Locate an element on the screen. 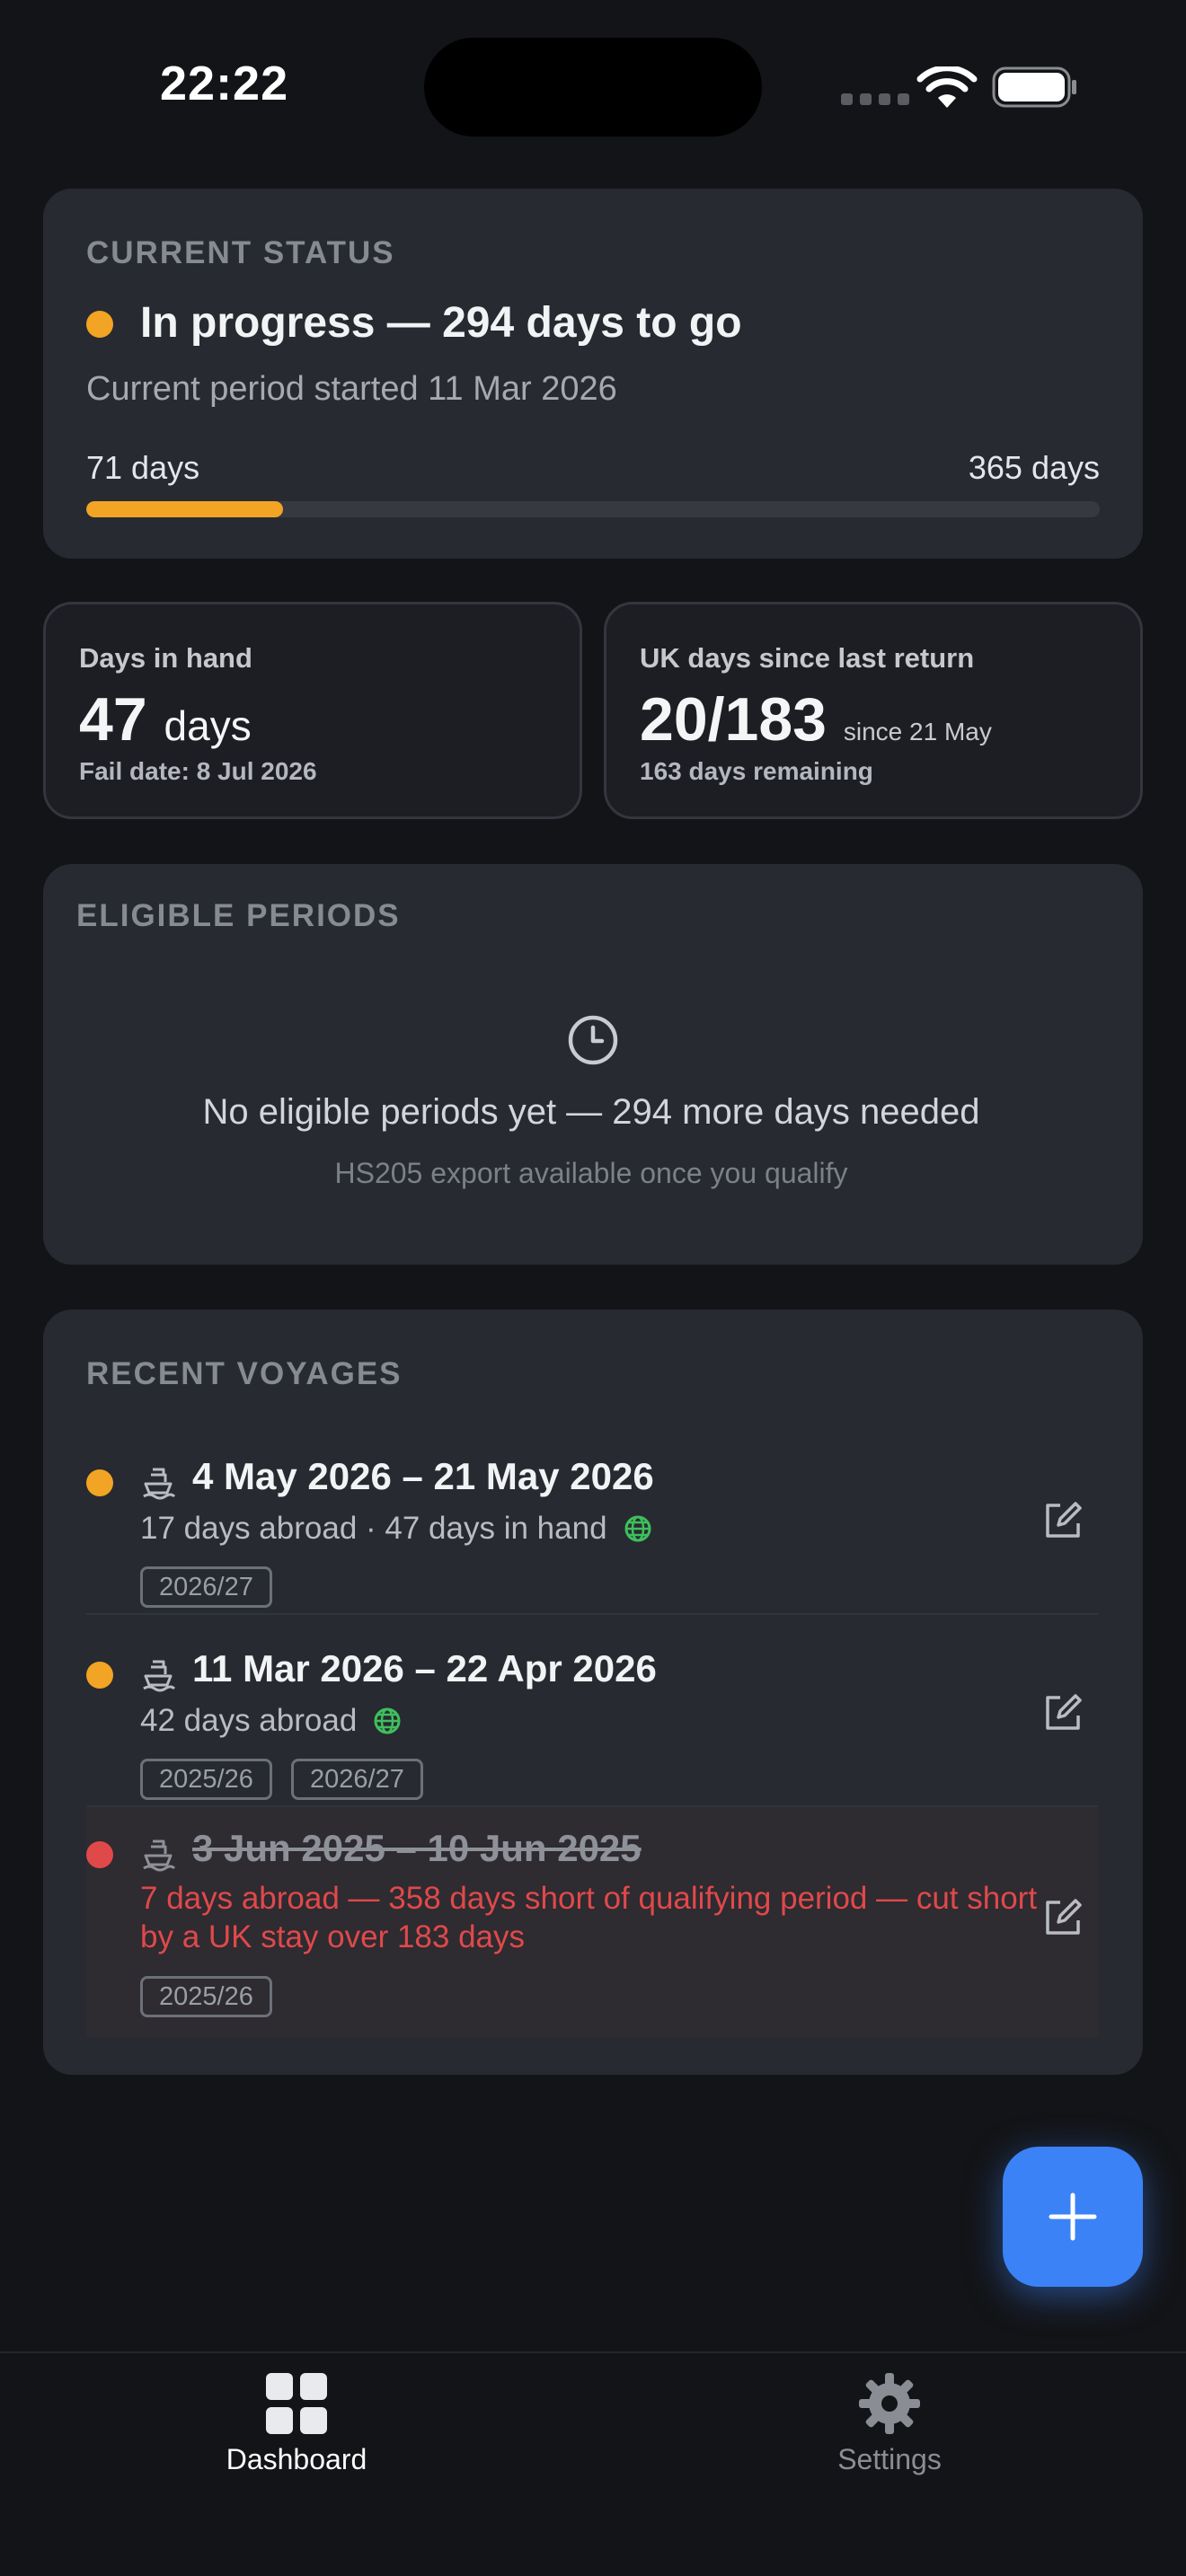 This screenshot has width=1186, height=2576. section-label-current-status: CURRENT STATUS is located at coordinates (240, 252).